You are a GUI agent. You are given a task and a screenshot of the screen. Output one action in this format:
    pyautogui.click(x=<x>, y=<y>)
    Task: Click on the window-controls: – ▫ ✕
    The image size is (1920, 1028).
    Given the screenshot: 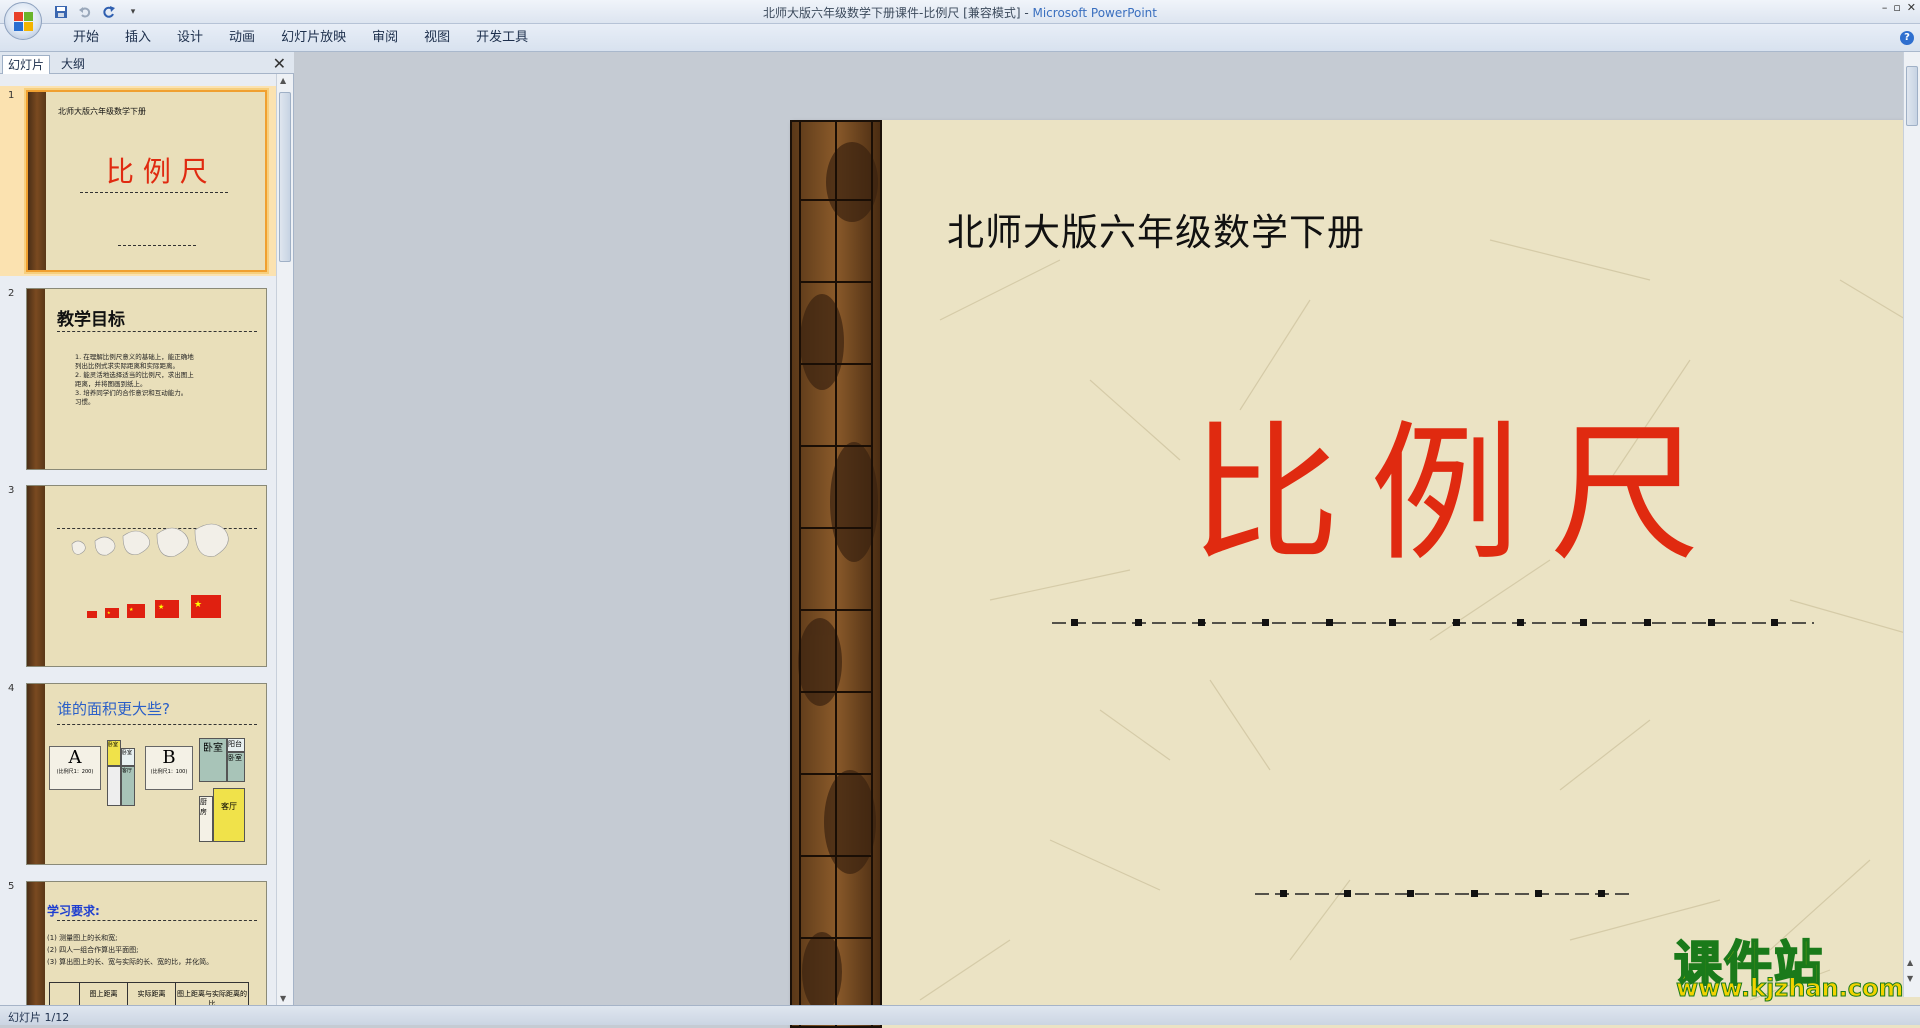 What is the action you would take?
    pyautogui.click(x=1899, y=7)
    